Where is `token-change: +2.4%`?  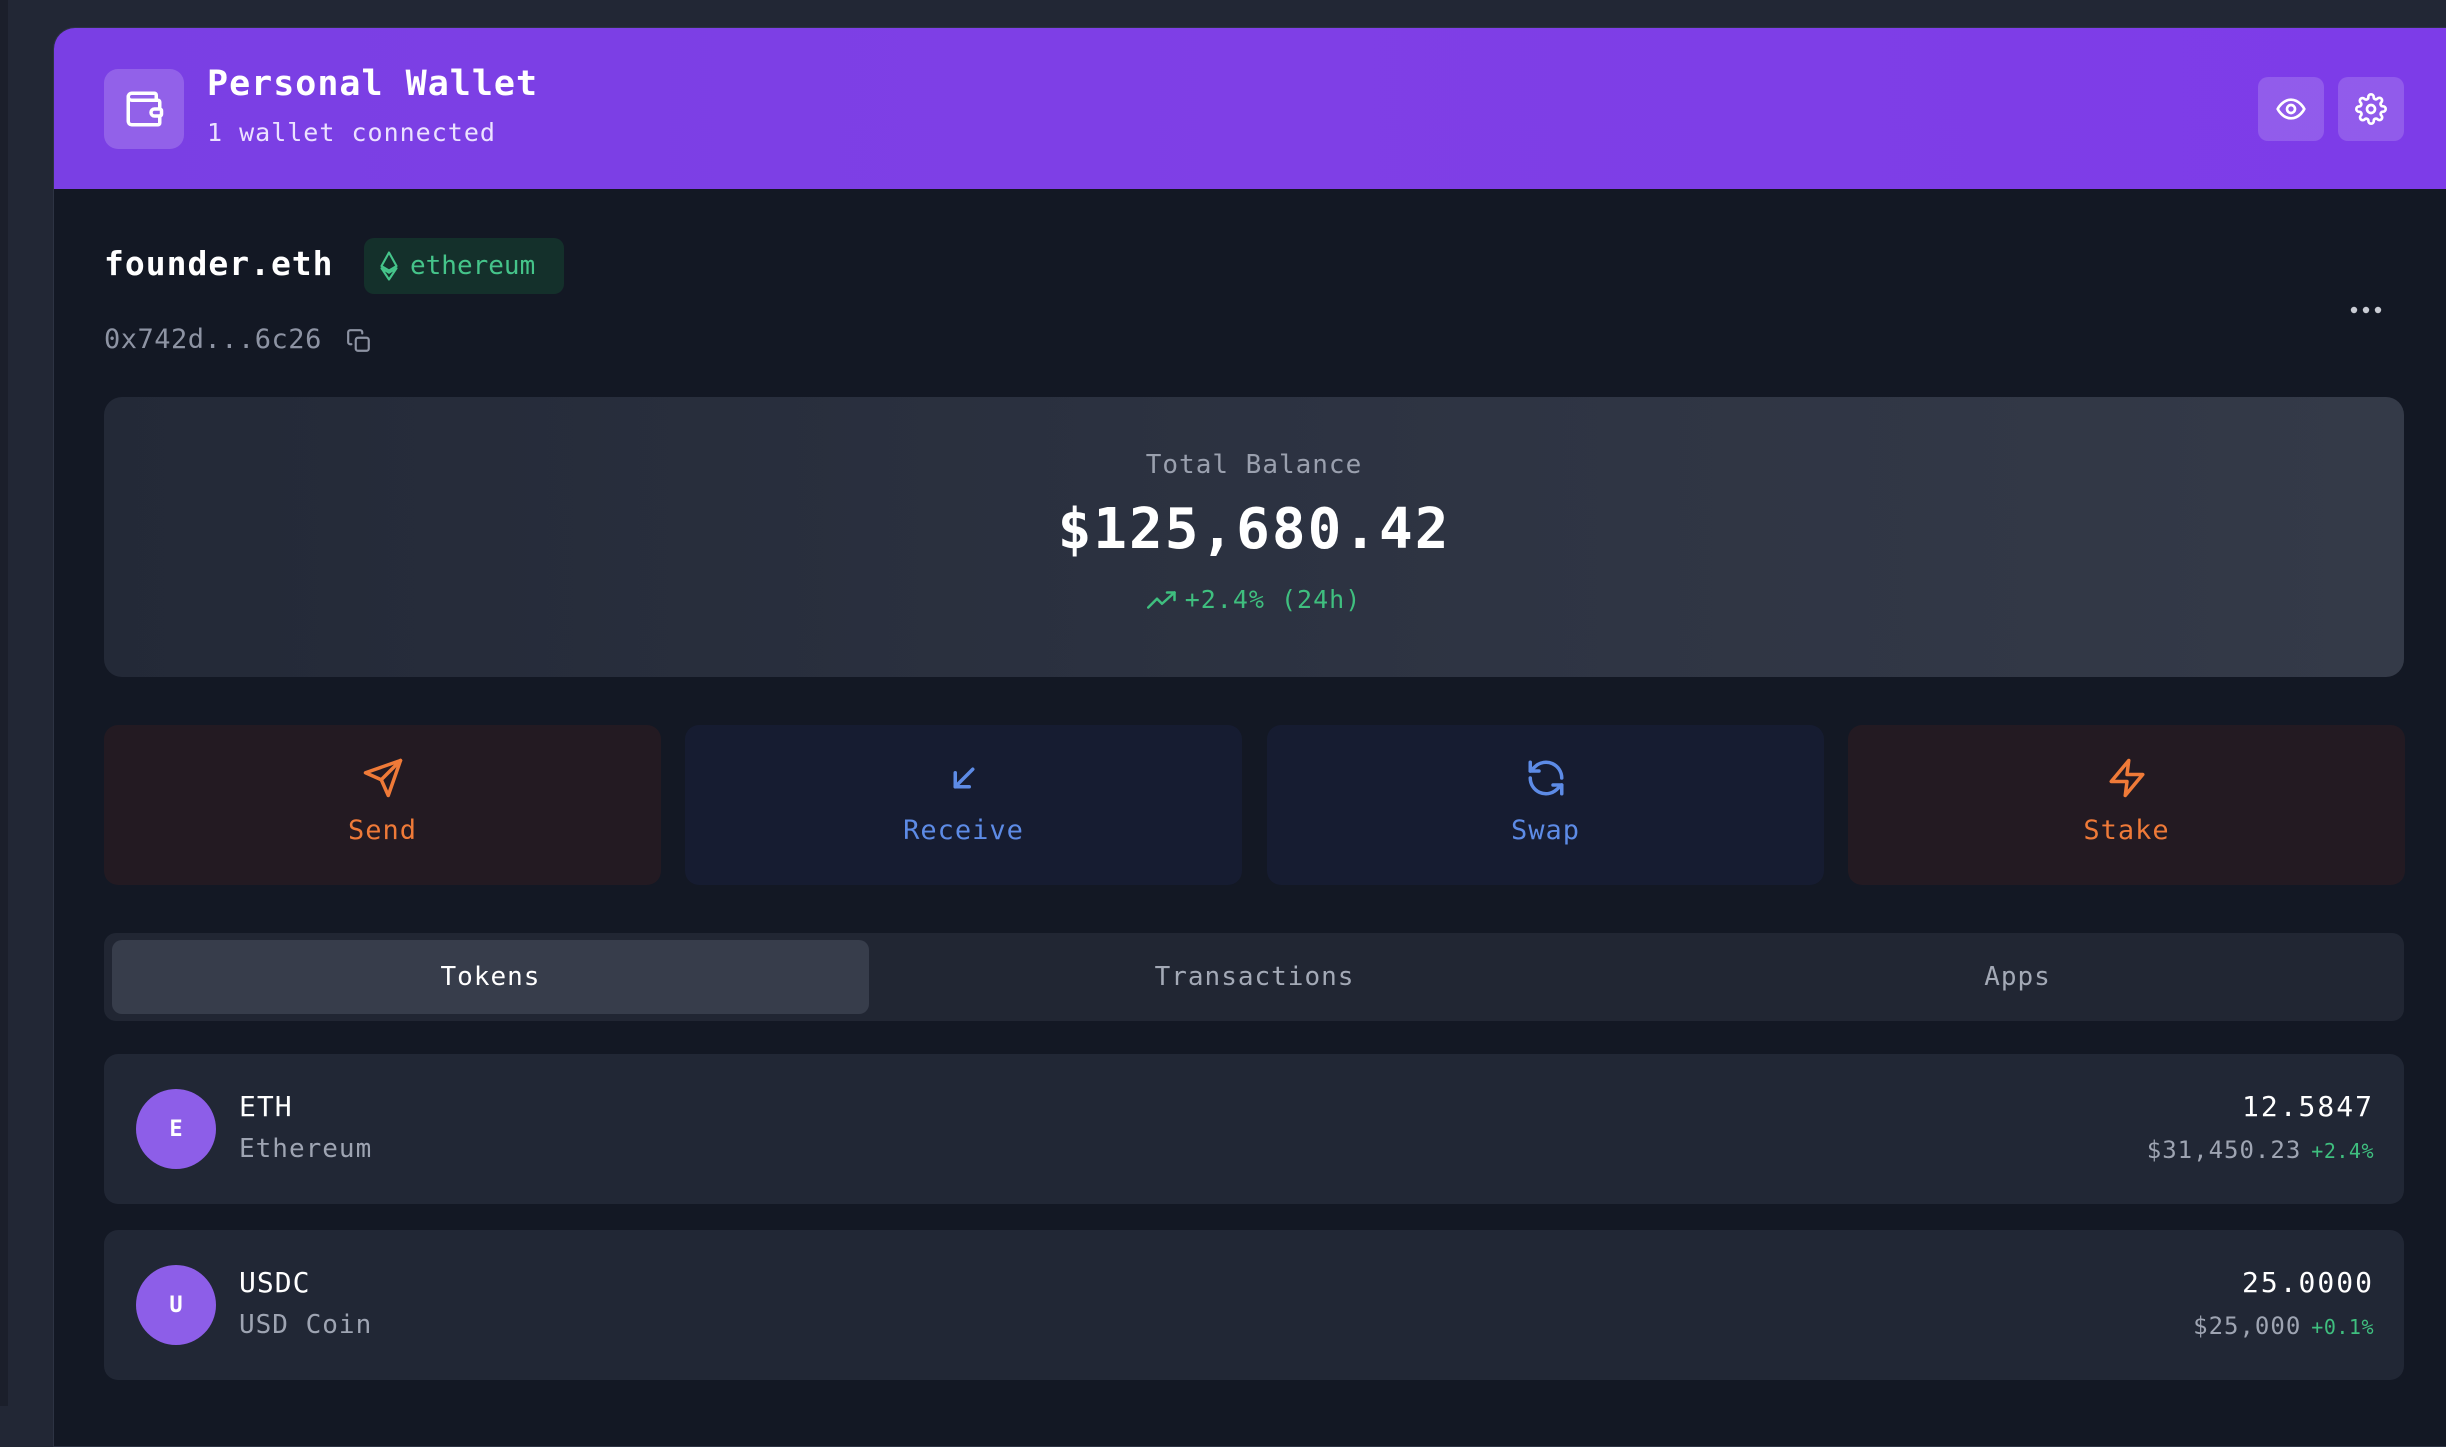 token-change: +2.4% is located at coordinates (2342, 1151).